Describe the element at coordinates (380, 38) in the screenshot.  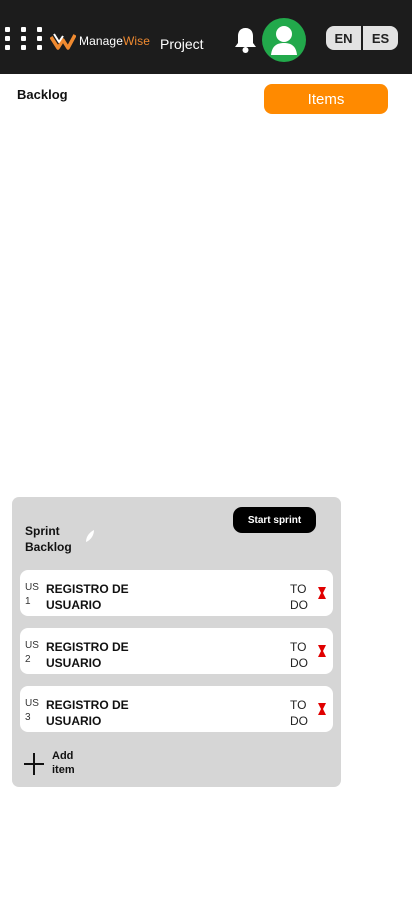
I see `language-es-button: ES` at that location.